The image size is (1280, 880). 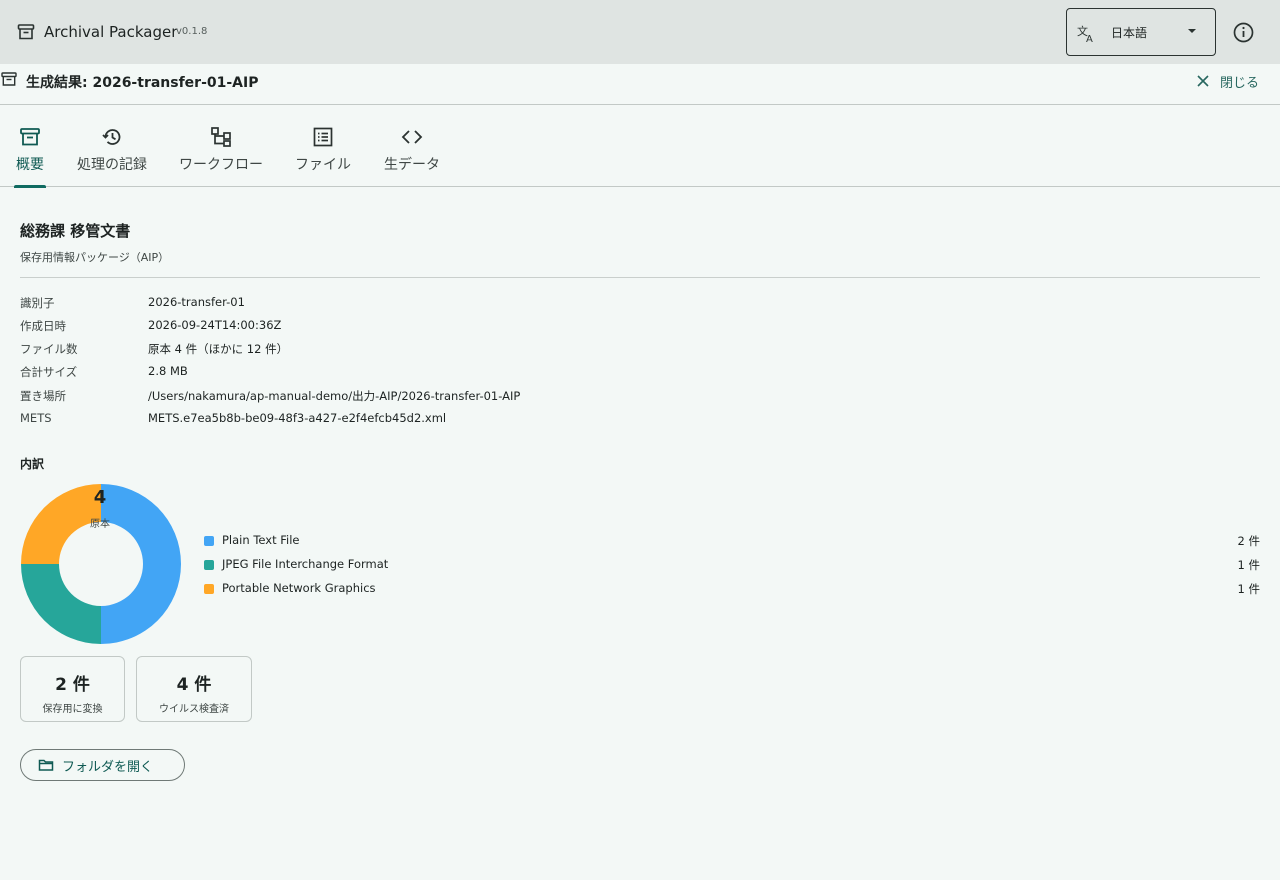 I want to click on tab-workflow: ワークフロー, so click(x=221, y=146).